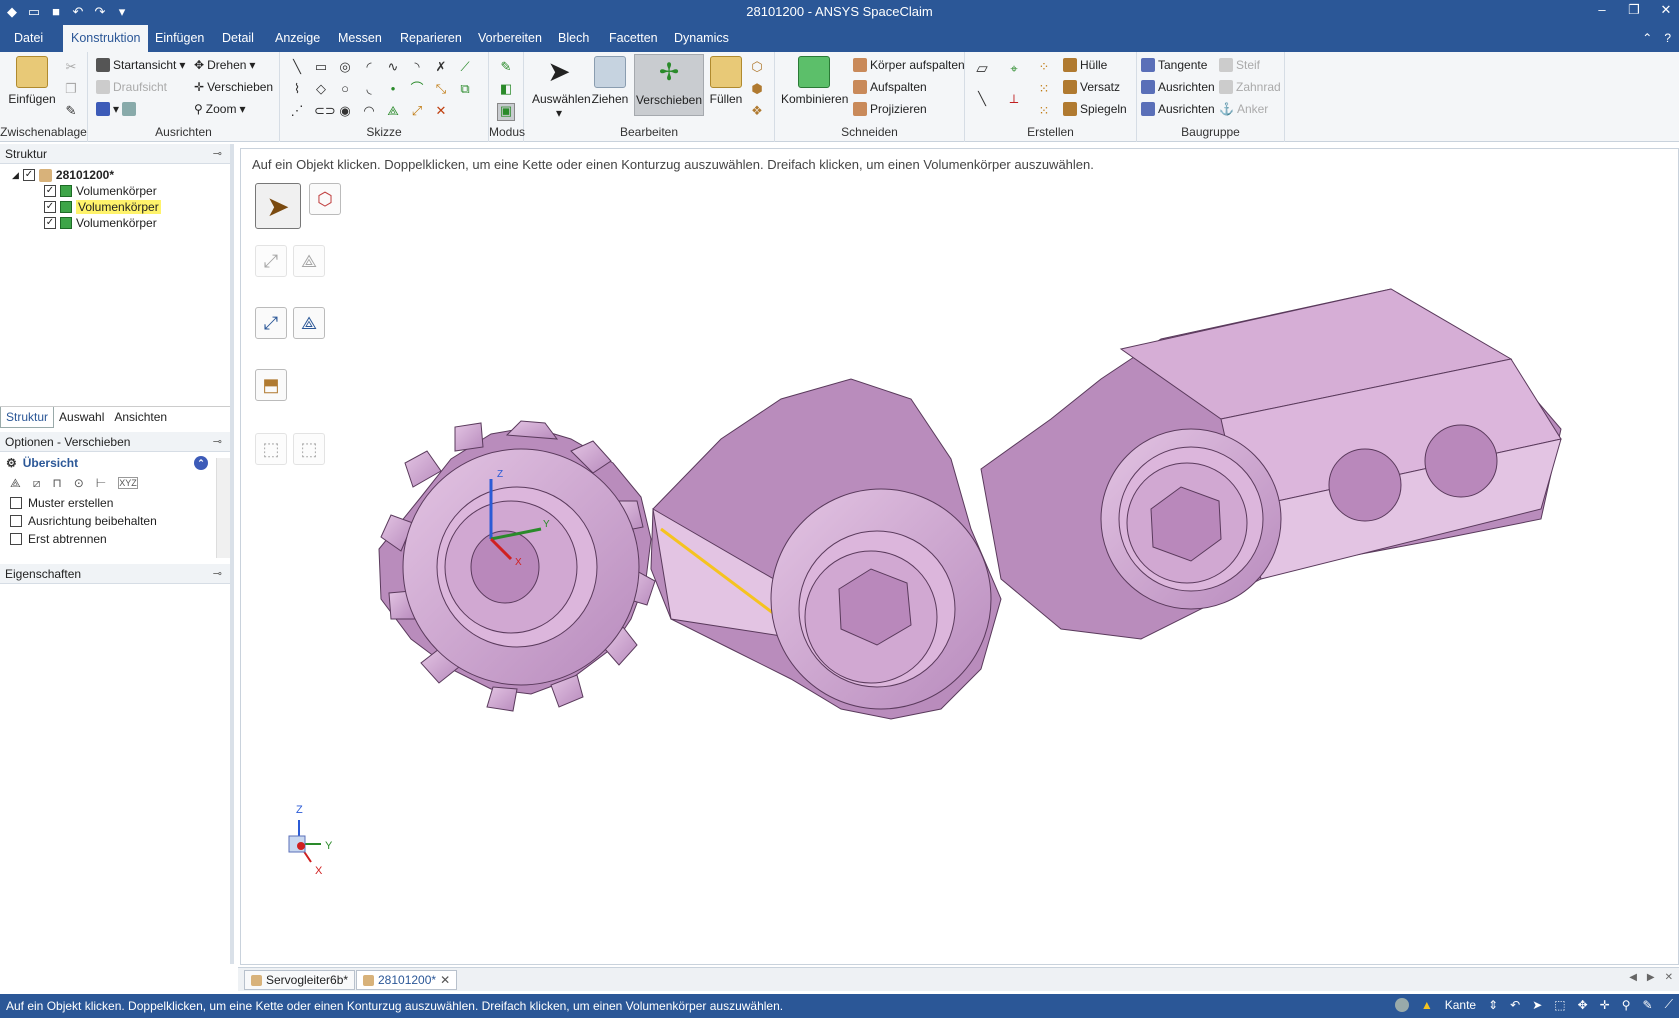 This screenshot has height=1018, width=1679. I want to click on polygon-icon: ◇, so click(321, 89).